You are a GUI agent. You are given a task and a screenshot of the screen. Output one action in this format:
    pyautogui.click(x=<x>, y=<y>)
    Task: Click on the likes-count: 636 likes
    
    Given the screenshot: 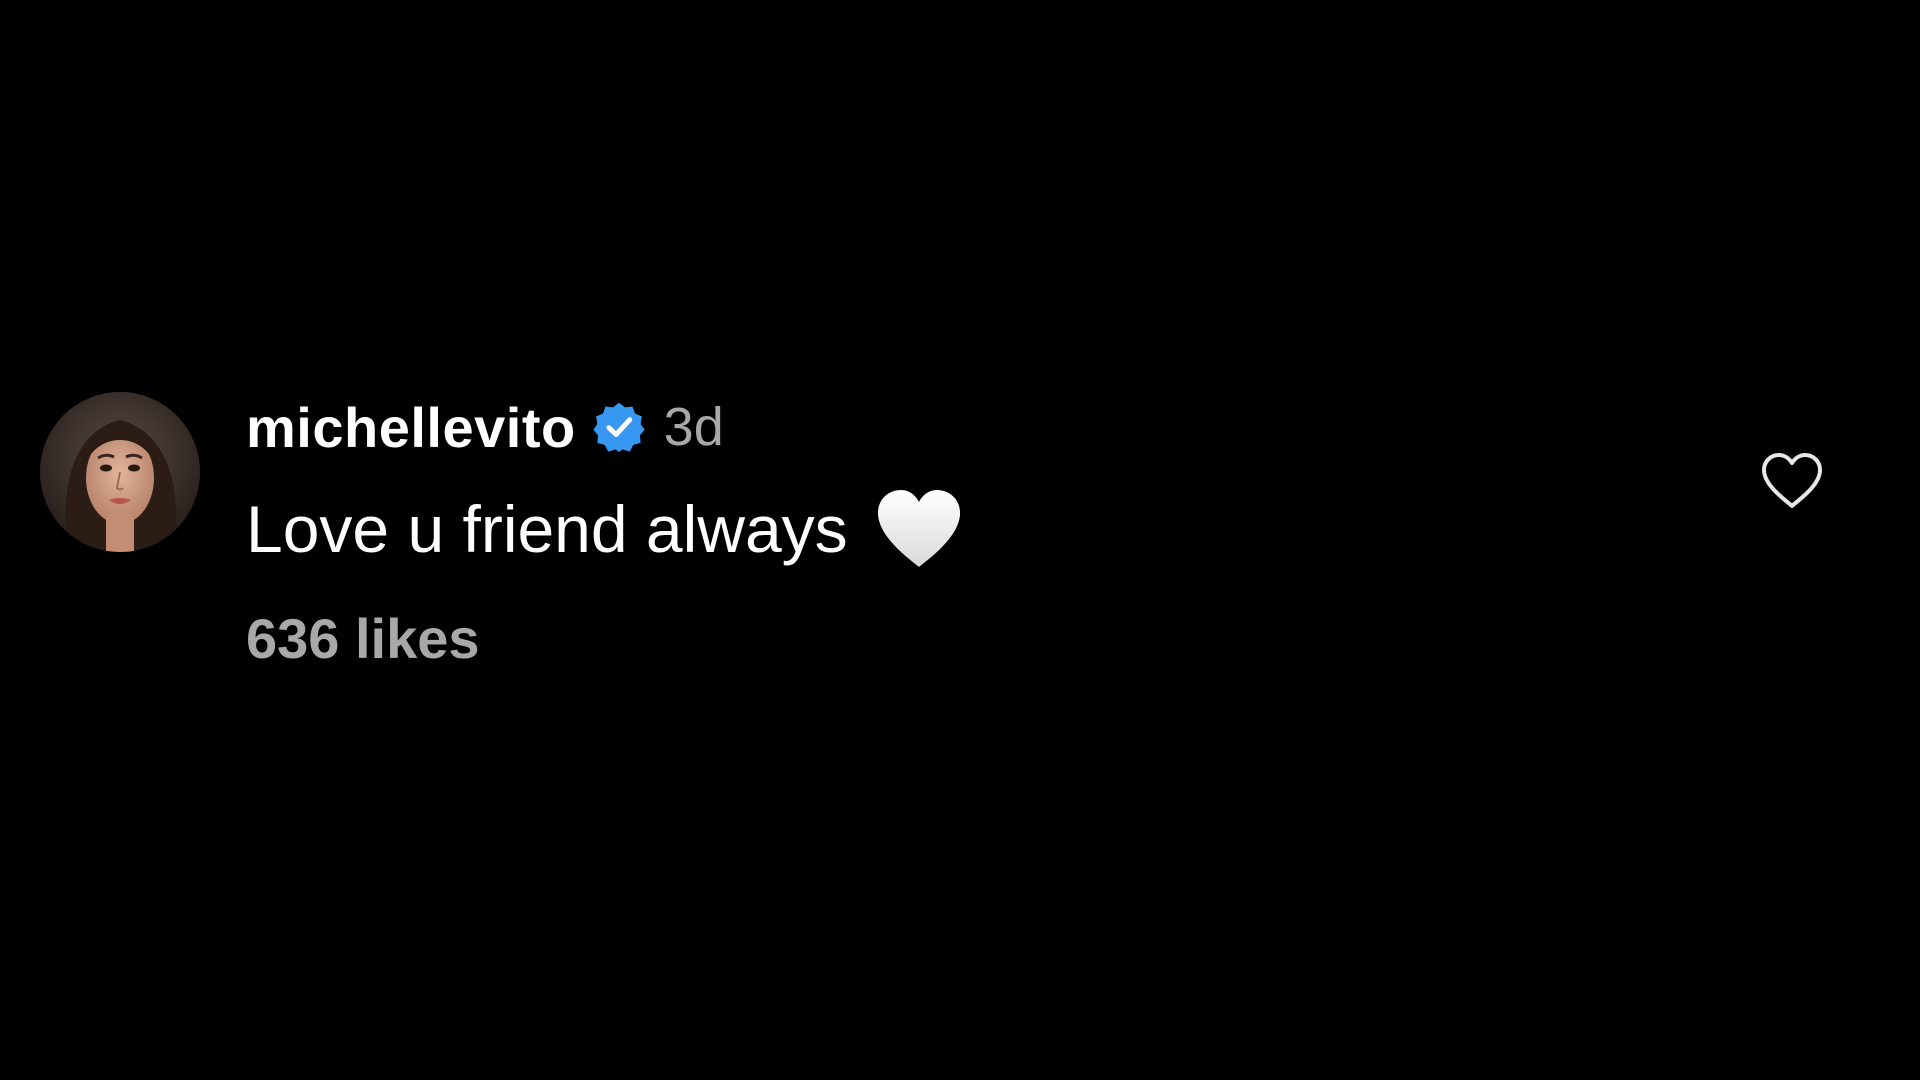 What is the action you would take?
    pyautogui.click(x=605, y=638)
    